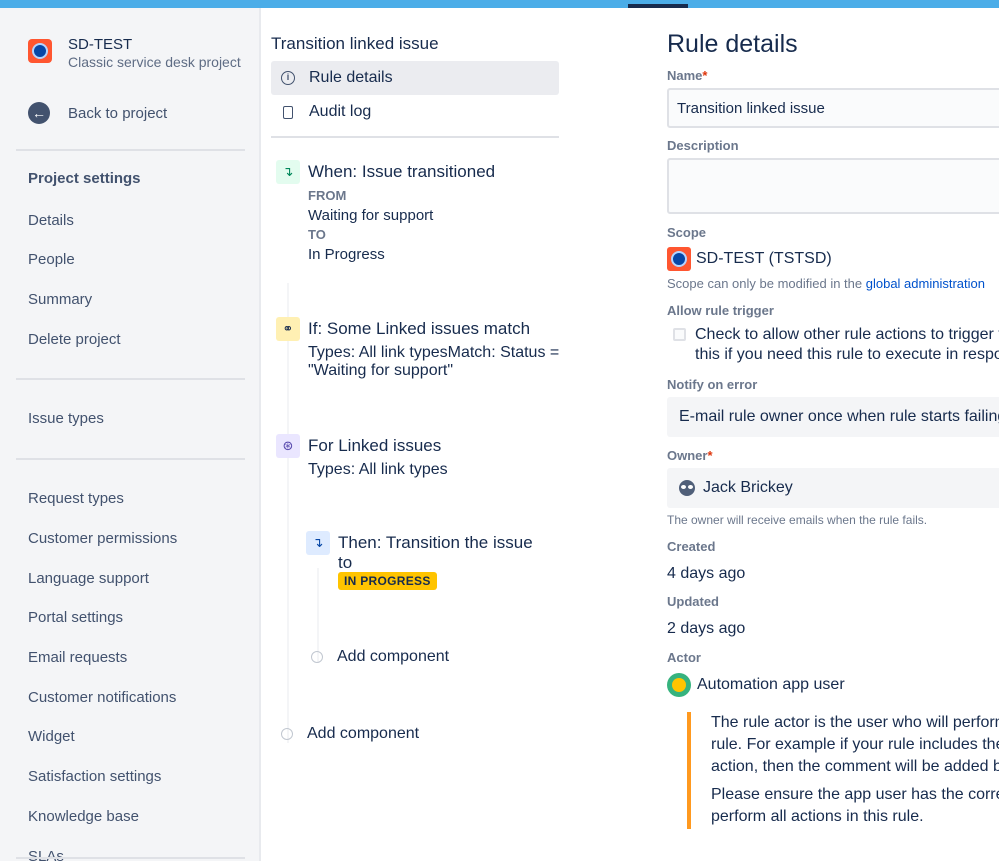  Describe the element at coordinates (720, 310) in the screenshot. I see `allow-rule-trigger-label: Allow rule trigger` at that location.